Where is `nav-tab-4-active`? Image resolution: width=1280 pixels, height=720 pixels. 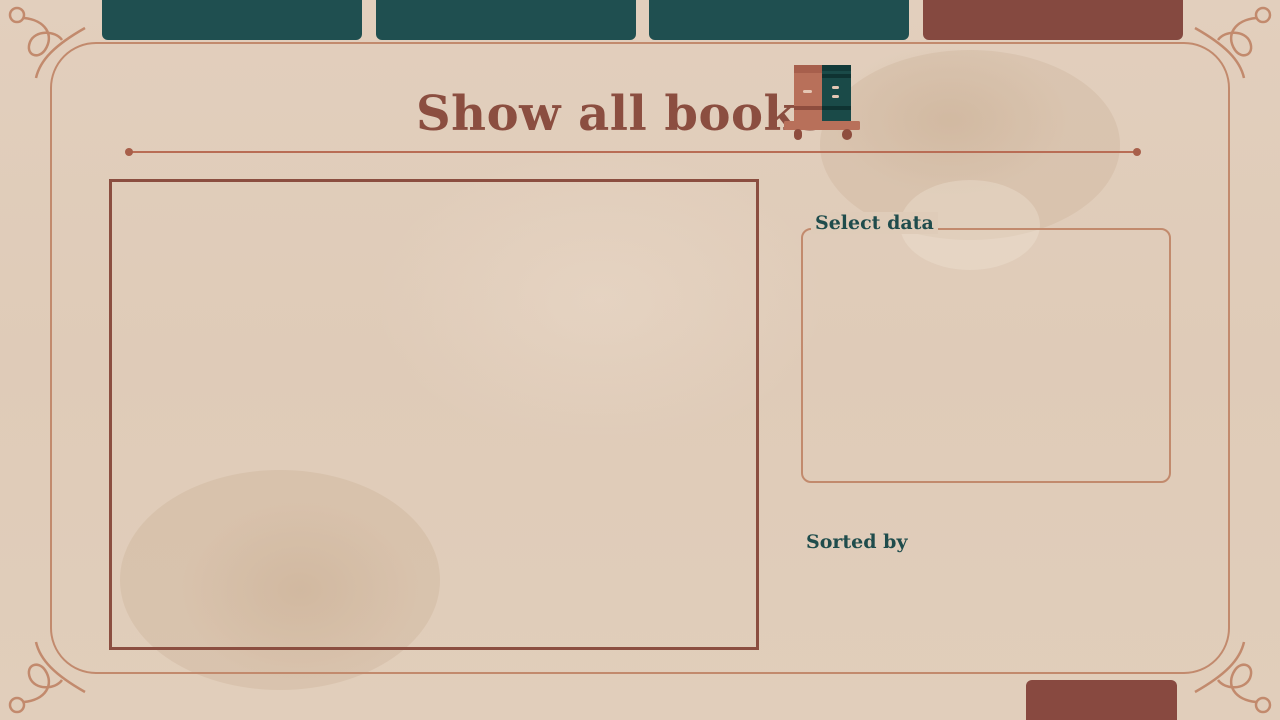 nav-tab-4-active is located at coordinates (1053, 20).